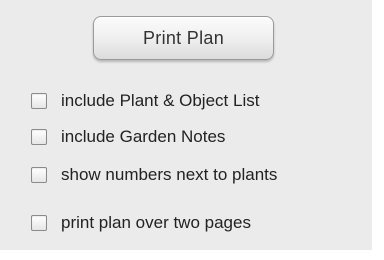 This screenshot has width=384, height=260. Describe the element at coordinates (39, 101) in the screenshot. I see `include-plant-object-list-checkbox` at that location.